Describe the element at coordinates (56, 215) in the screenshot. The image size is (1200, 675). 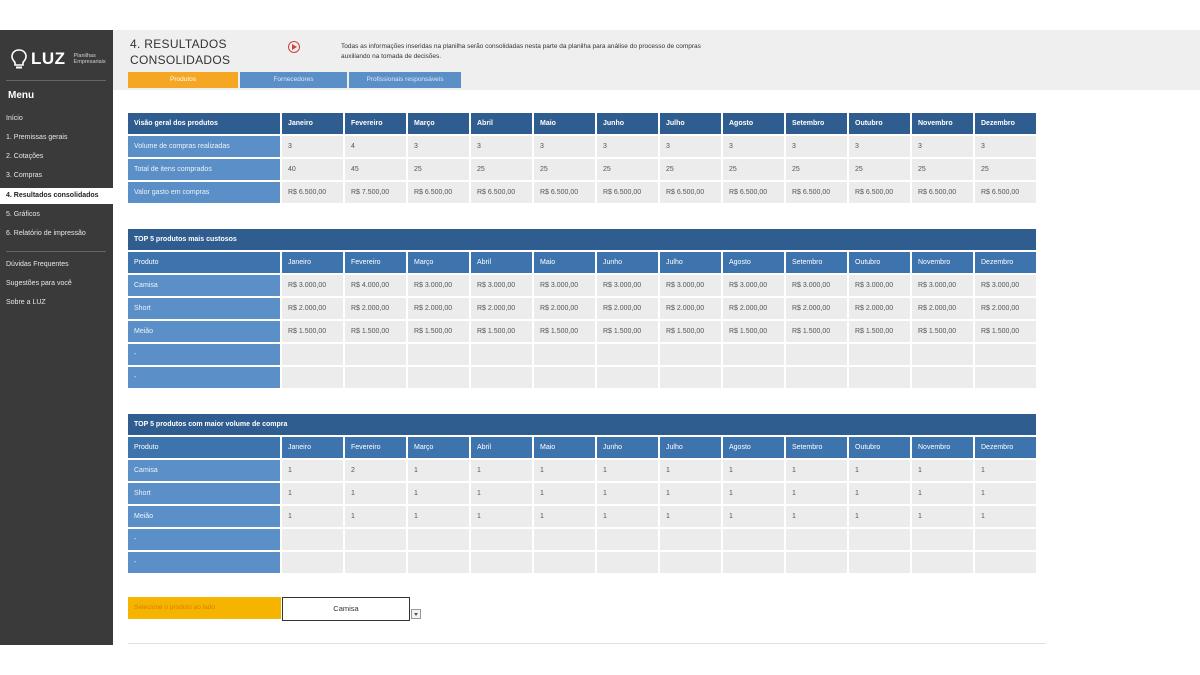
I see `sidebar-item-graficos: 5. Gráficos` at that location.